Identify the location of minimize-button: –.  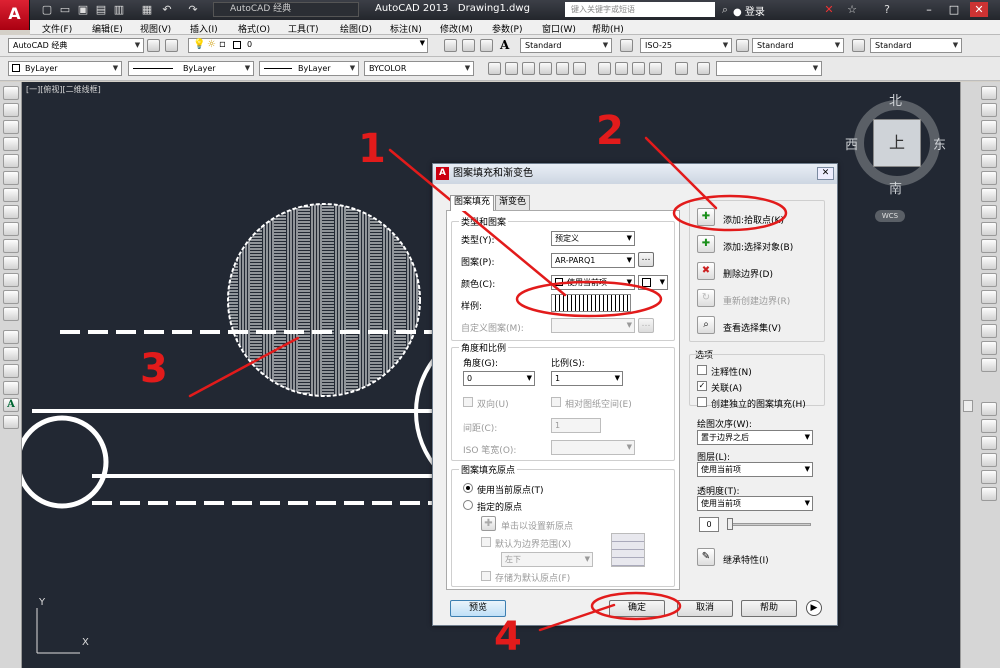
(929, 9).